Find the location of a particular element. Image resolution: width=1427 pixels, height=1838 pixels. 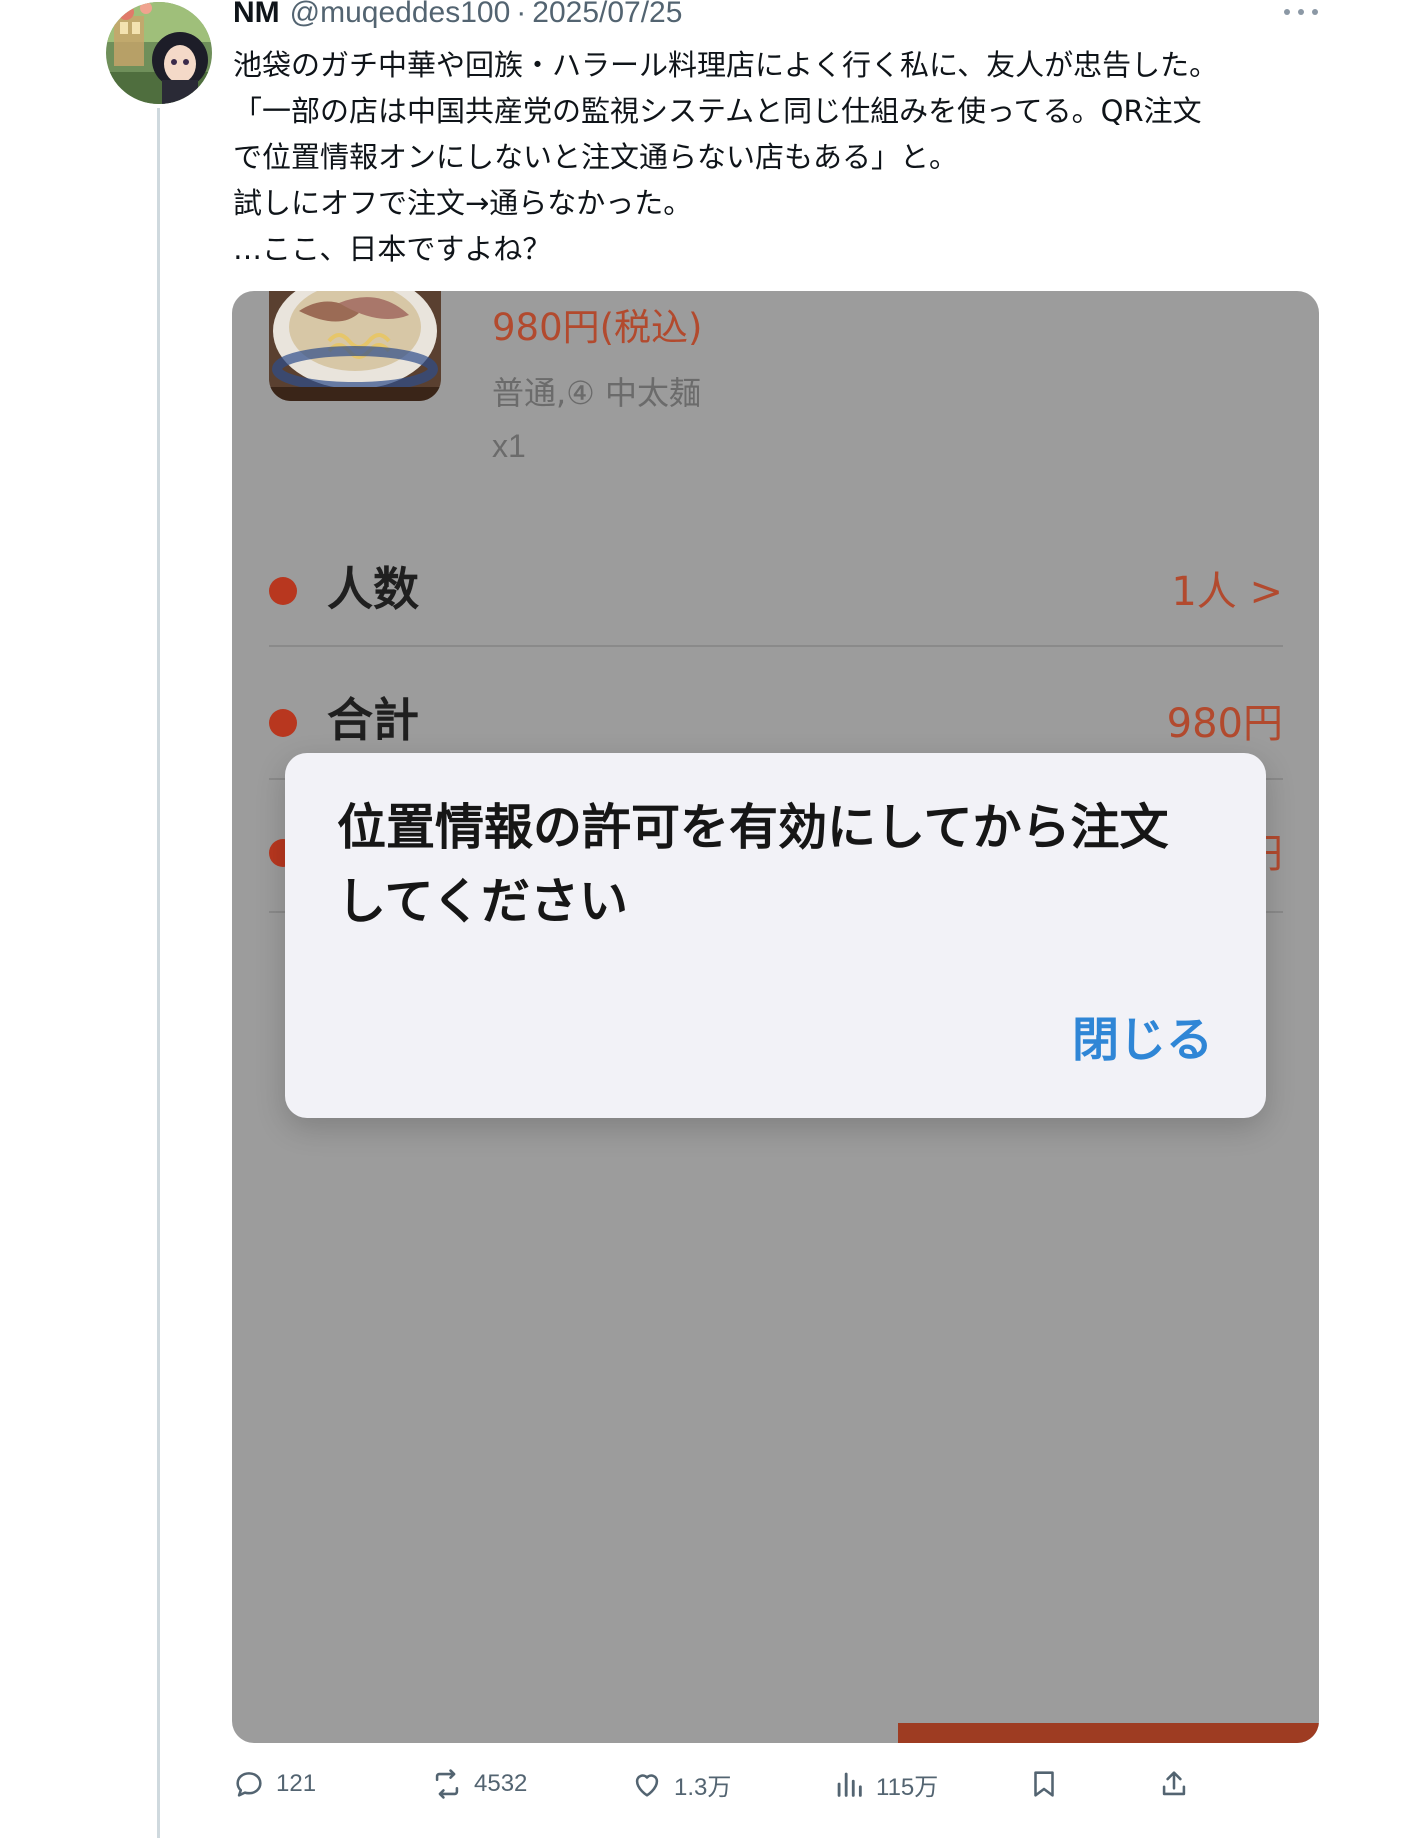

retweet-icon is located at coordinates (447, 1784).